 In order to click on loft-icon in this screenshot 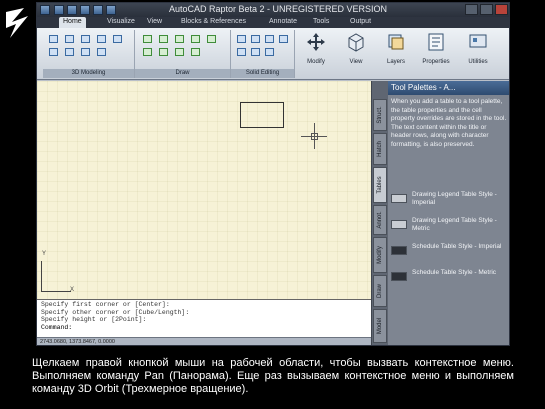, I will do `click(117, 39)`.